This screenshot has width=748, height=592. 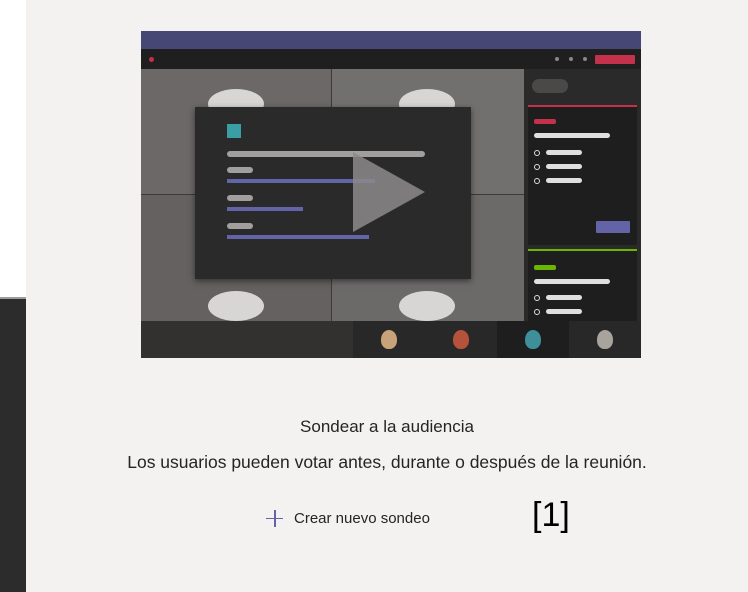 What do you see at coordinates (387, 426) in the screenshot?
I see `polls-intro-title: Sondear a la audiencia` at bounding box center [387, 426].